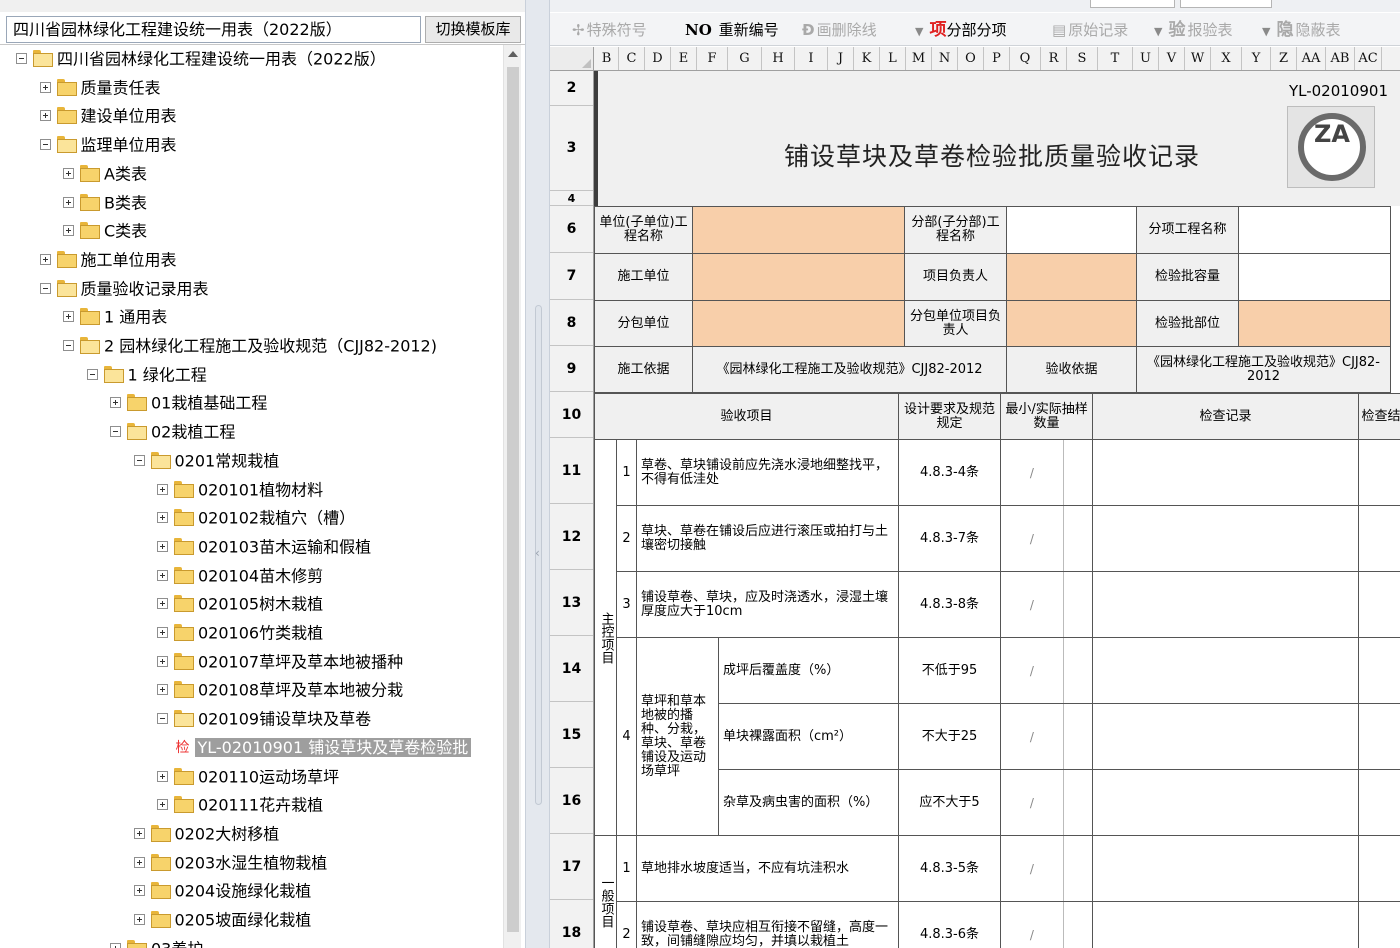 This screenshot has width=1400, height=948. Describe the element at coordinates (1090, 30) in the screenshot. I see `original-record-button: ▤ 原始记录` at that location.